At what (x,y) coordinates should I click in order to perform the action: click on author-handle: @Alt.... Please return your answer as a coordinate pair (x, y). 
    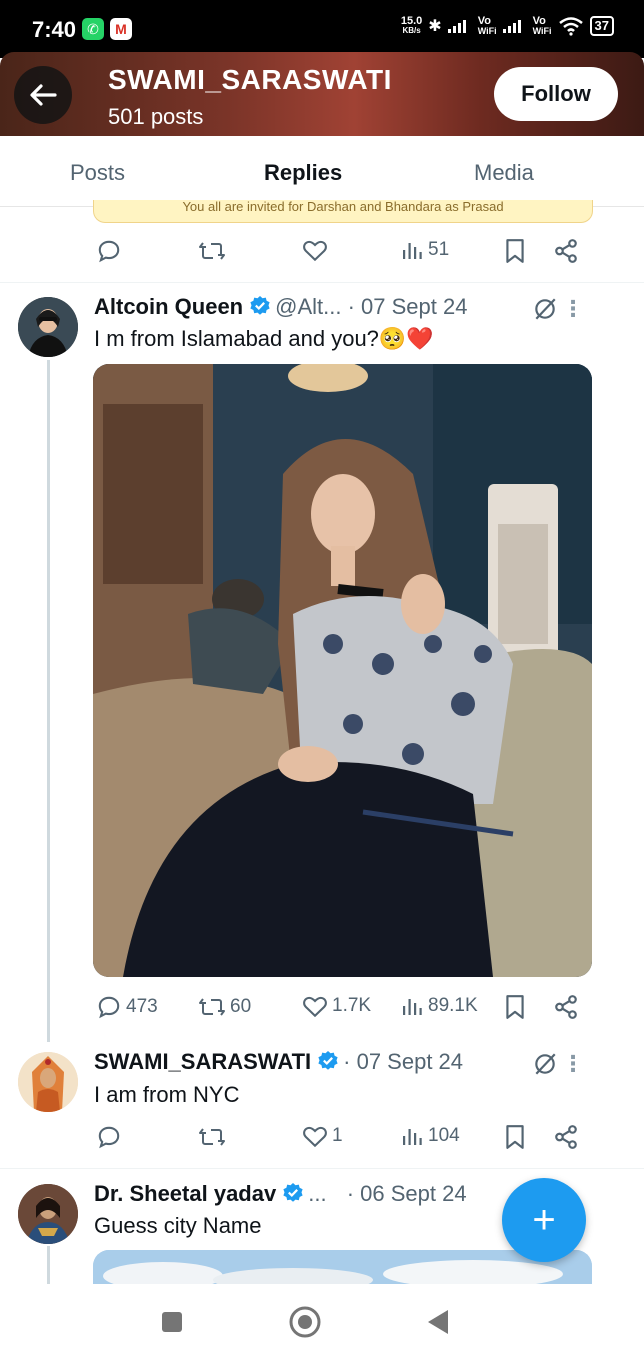
    Looking at the image, I should click on (308, 306).